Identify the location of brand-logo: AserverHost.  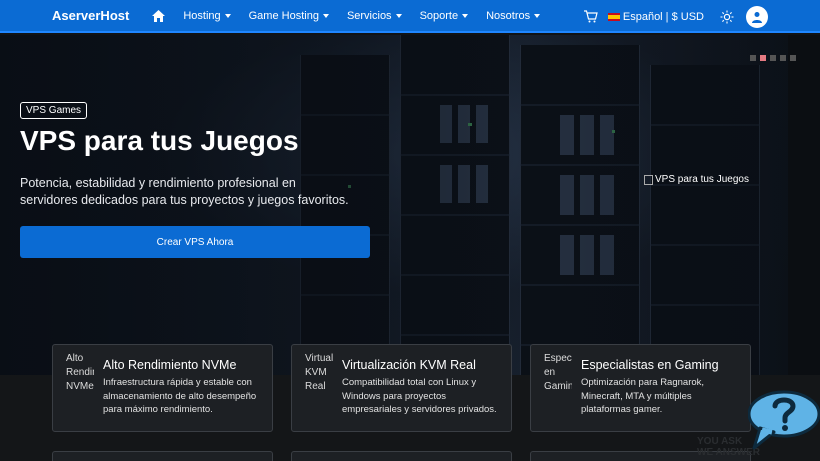
(90, 15).